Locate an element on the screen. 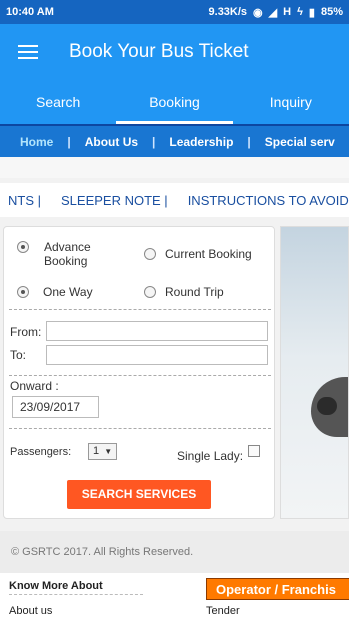 The width and height of the screenshot is (349, 620). passengers-select: 1 ▼ is located at coordinates (102, 451).